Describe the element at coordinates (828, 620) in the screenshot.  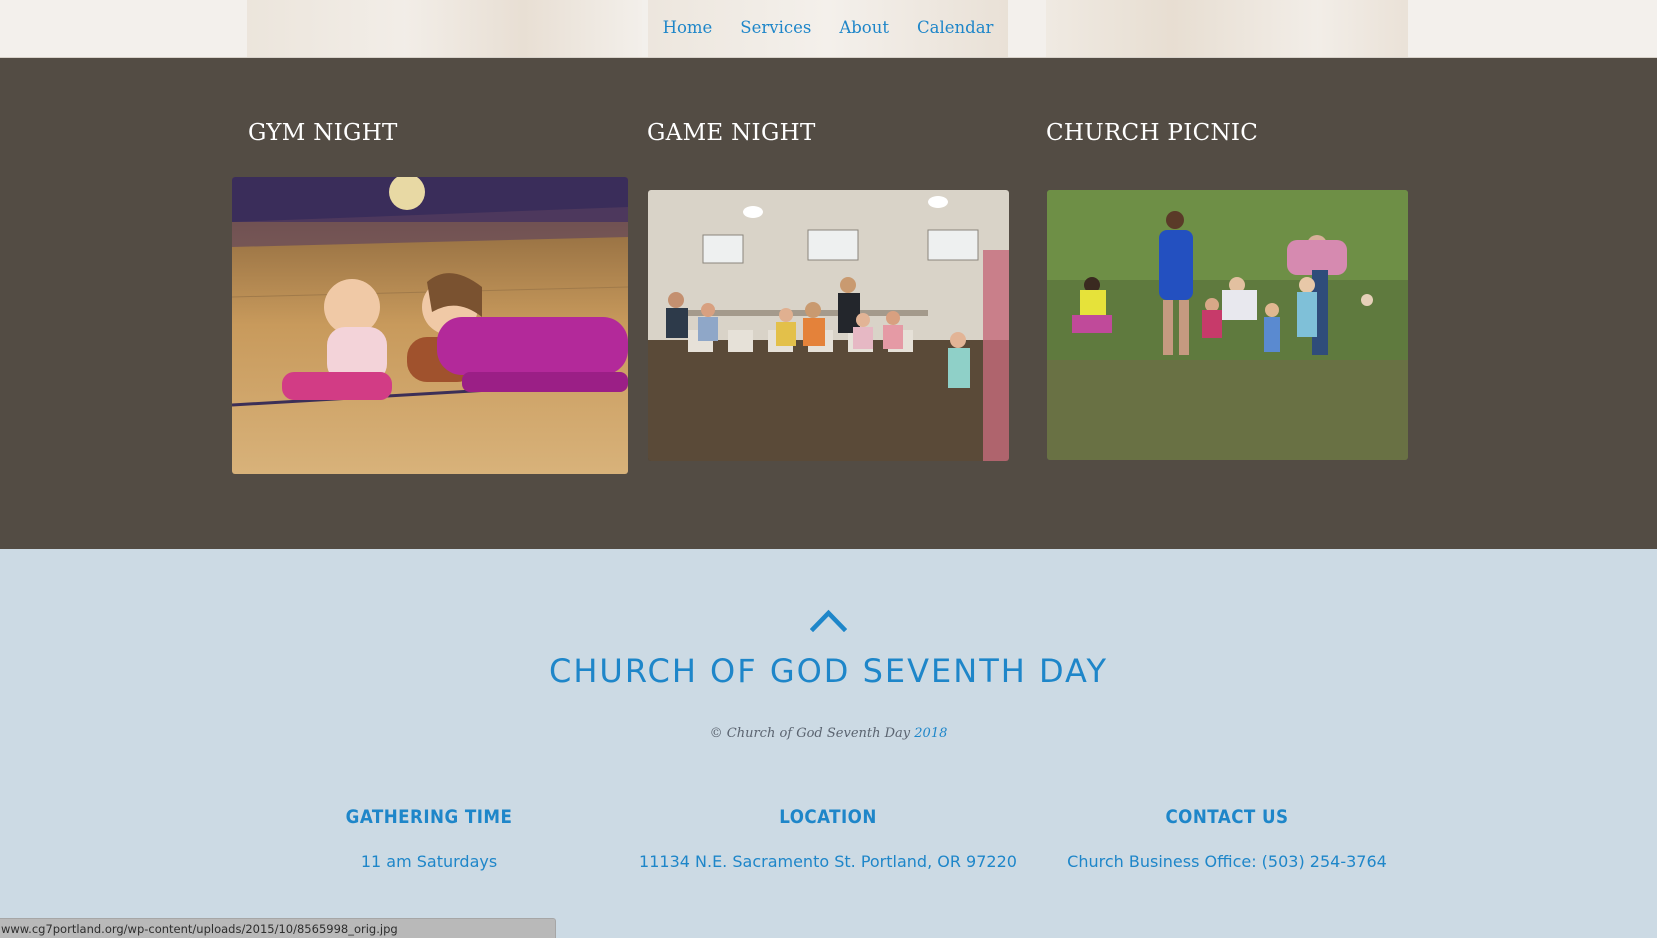
I see `chevron-up-icon` at that location.